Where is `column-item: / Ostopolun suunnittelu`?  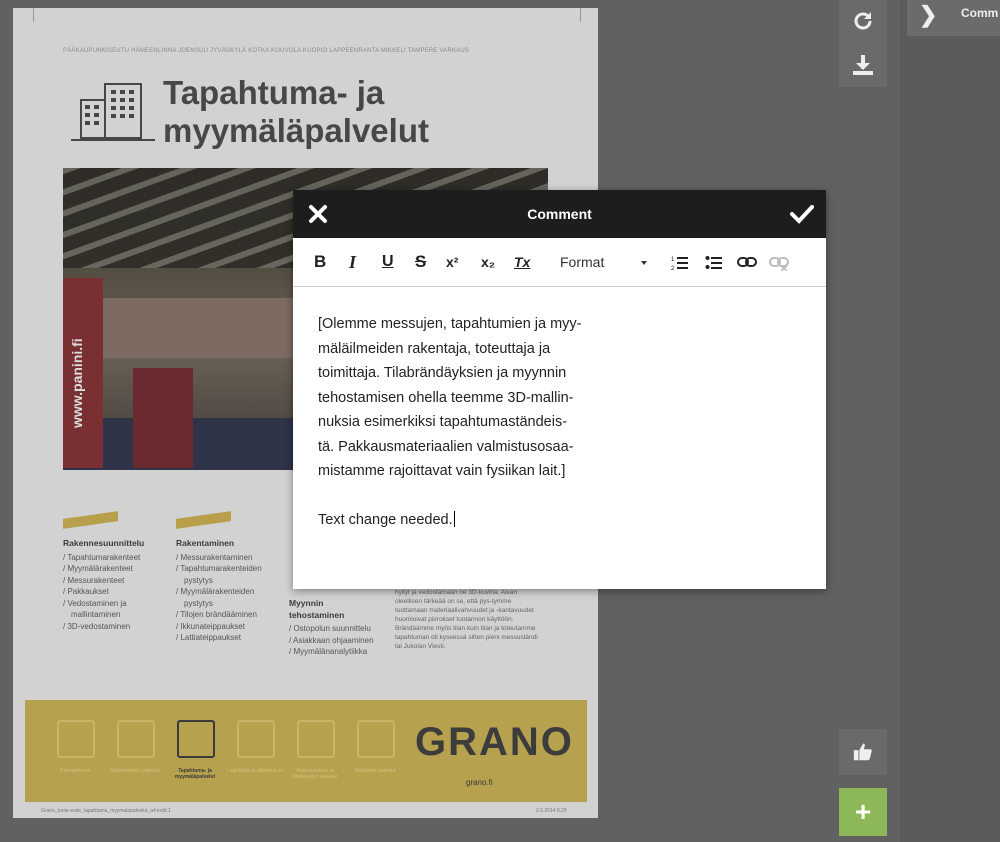 column-item: / Ostopolun suunnittelu is located at coordinates (330, 628).